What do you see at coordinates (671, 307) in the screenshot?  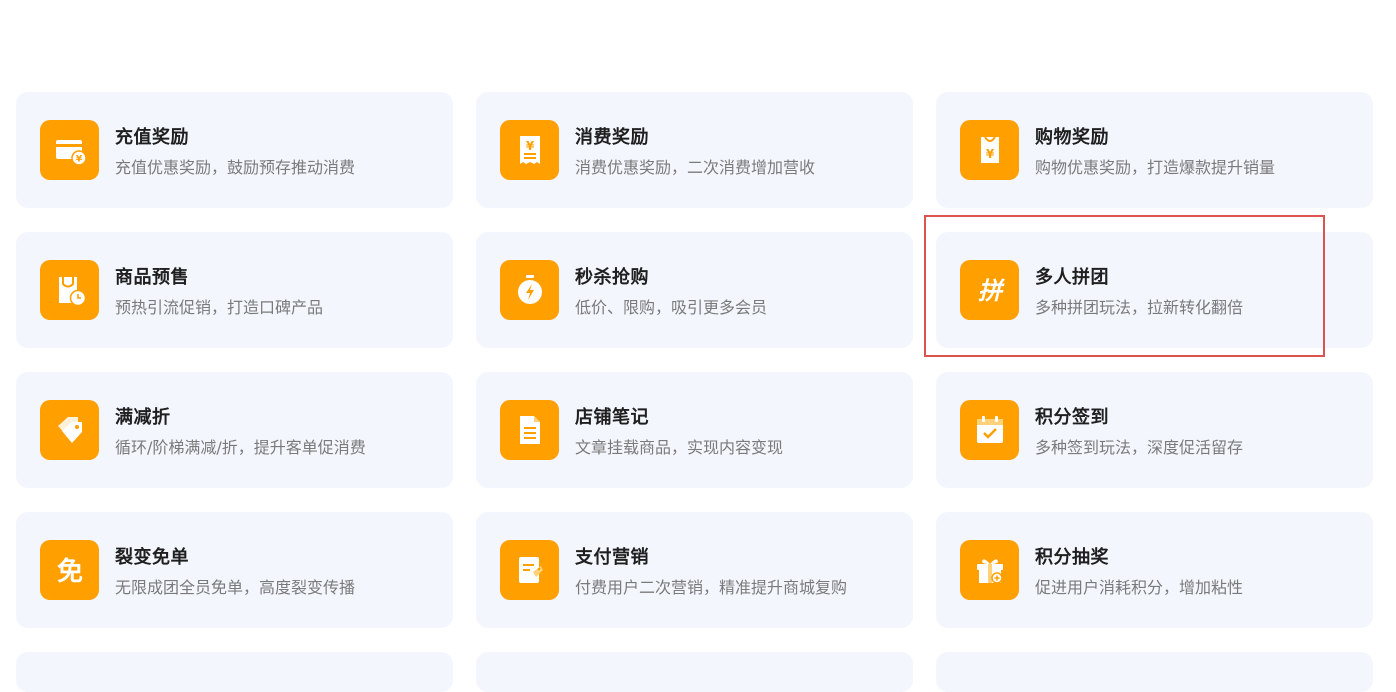 I see `card-description: 低价、限购，吸引更多会员` at bounding box center [671, 307].